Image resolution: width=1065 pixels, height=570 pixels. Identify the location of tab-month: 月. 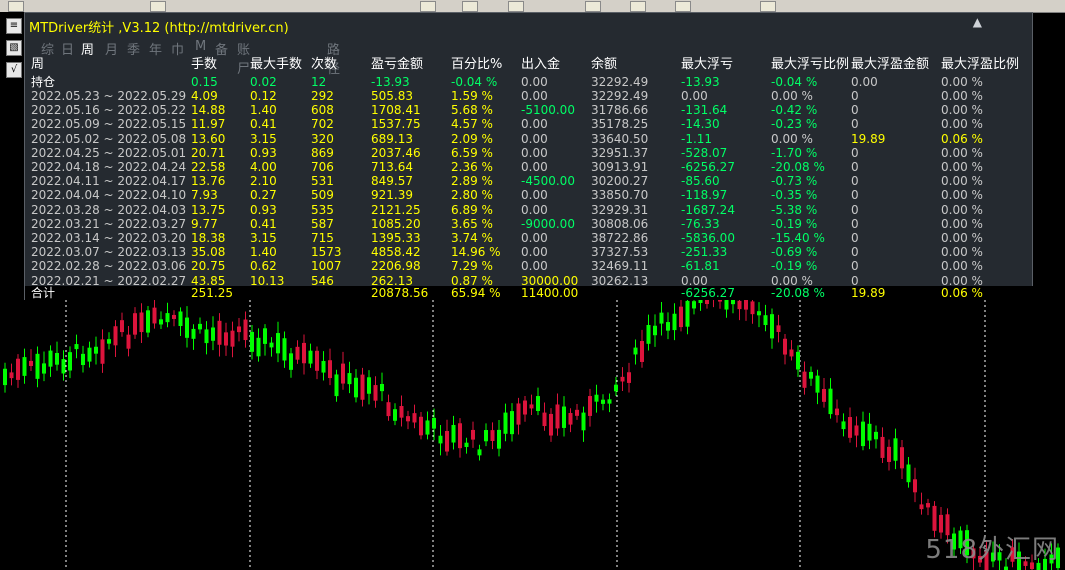
(111, 48).